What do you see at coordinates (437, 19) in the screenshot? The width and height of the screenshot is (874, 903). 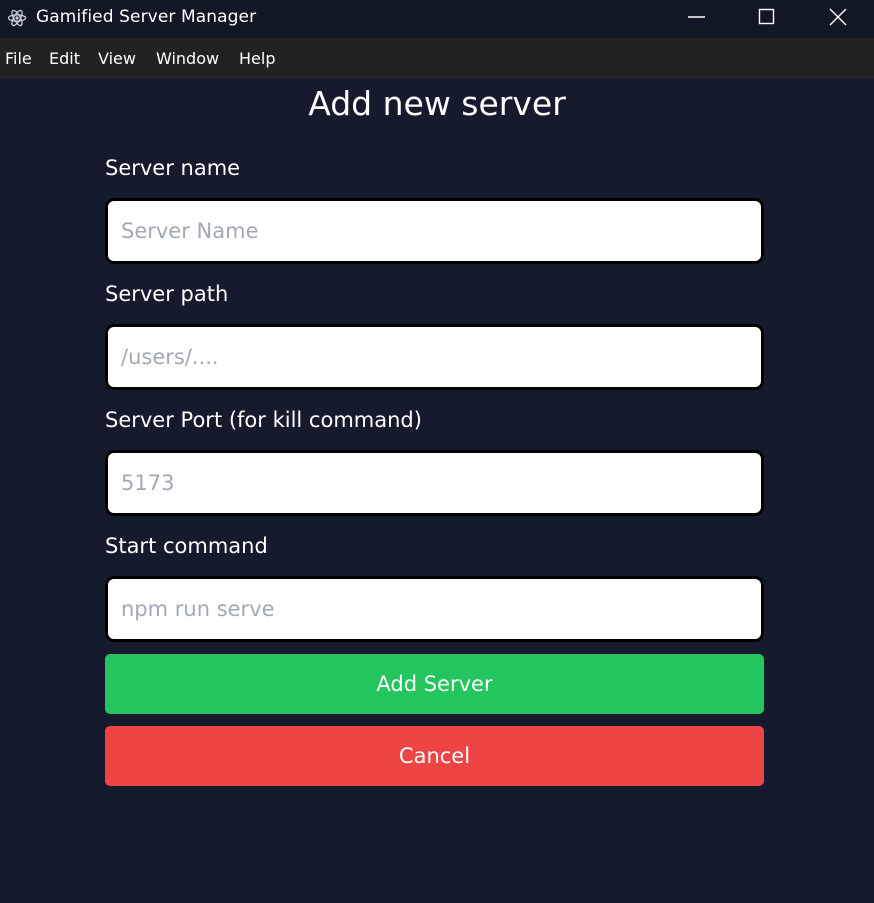 I see `title-bar: Gamified Server Manager` at bounding box center [437, 19].